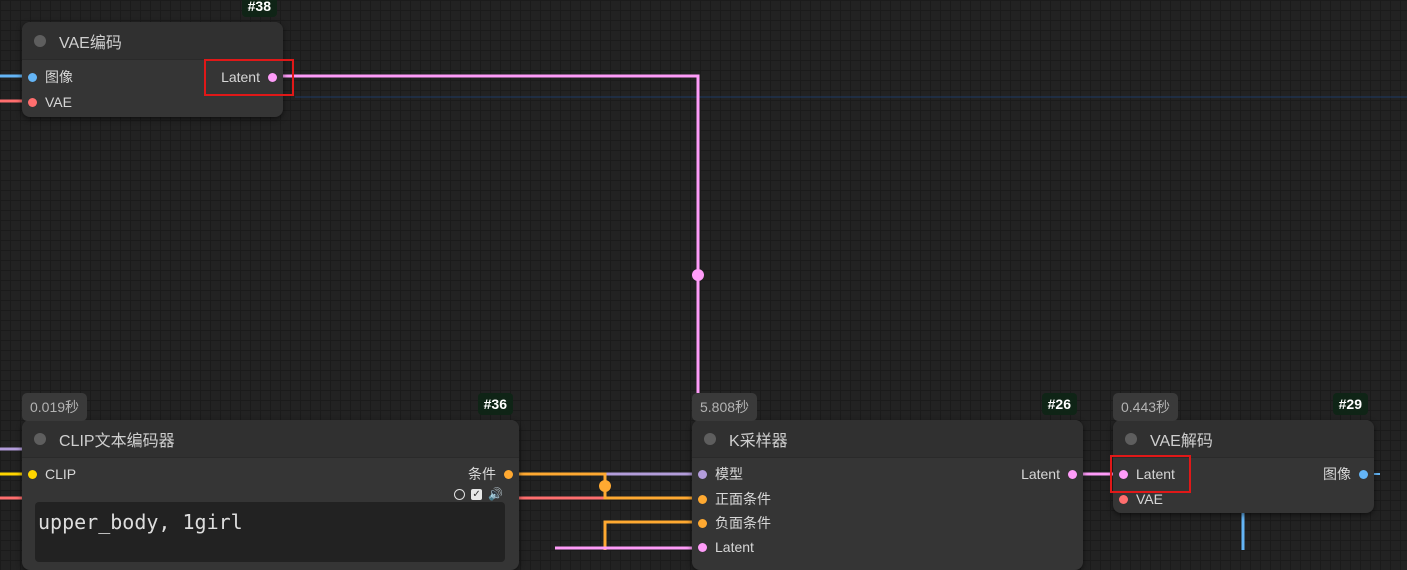  I want to click on checkbox-icon: ✓, so click(477, 494).